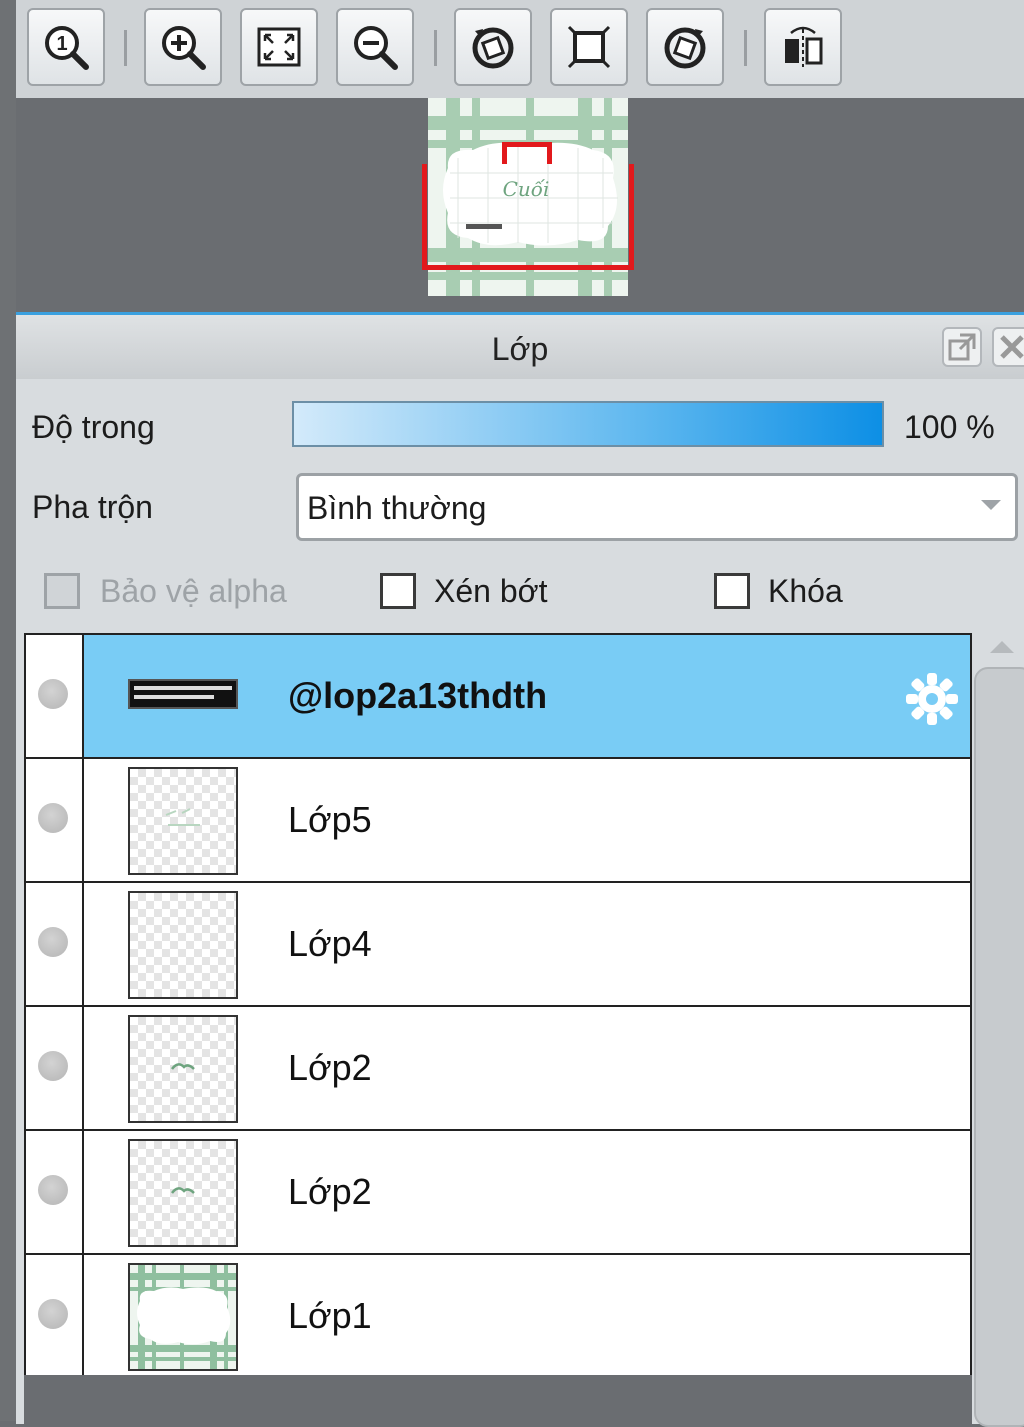 This screenshot has width=1024, height=1427. I want to click on protect-alpha-checkbox, so click(62, 591).